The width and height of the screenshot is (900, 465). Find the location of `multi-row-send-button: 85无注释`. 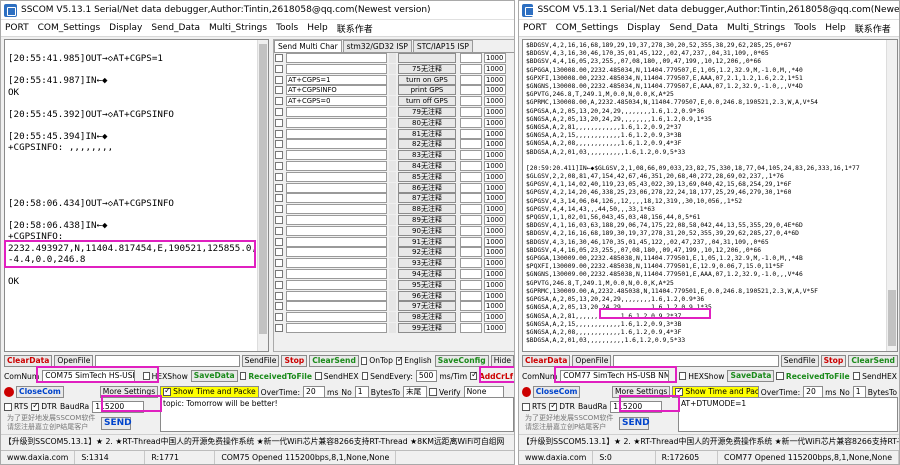

multi-row-send-button: 85无注释 is located at coordinates (427, 176).